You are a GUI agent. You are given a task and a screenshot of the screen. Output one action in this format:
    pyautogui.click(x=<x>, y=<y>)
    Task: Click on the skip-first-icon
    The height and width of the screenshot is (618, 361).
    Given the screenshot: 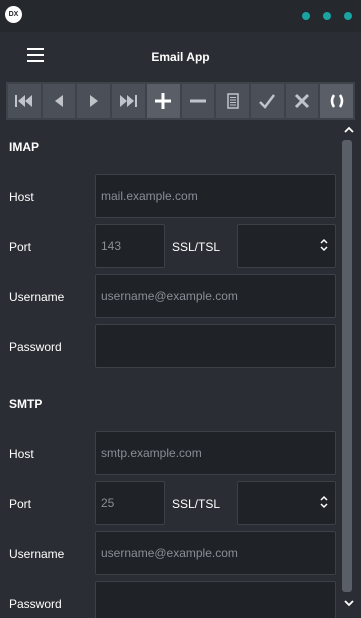 What is the action you would take?
    pyautogui.click(x=24, y=101)
    